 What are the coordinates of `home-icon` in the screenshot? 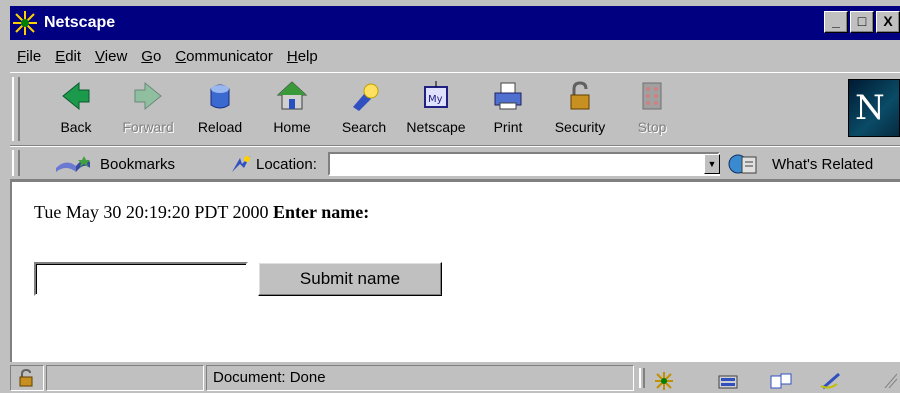 It's located at (292, 96).